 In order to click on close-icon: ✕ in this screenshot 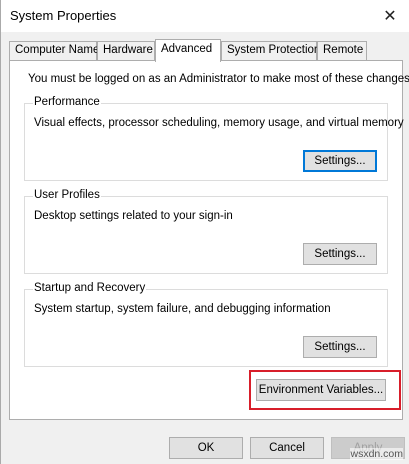, I will do `click(389, 16)`.